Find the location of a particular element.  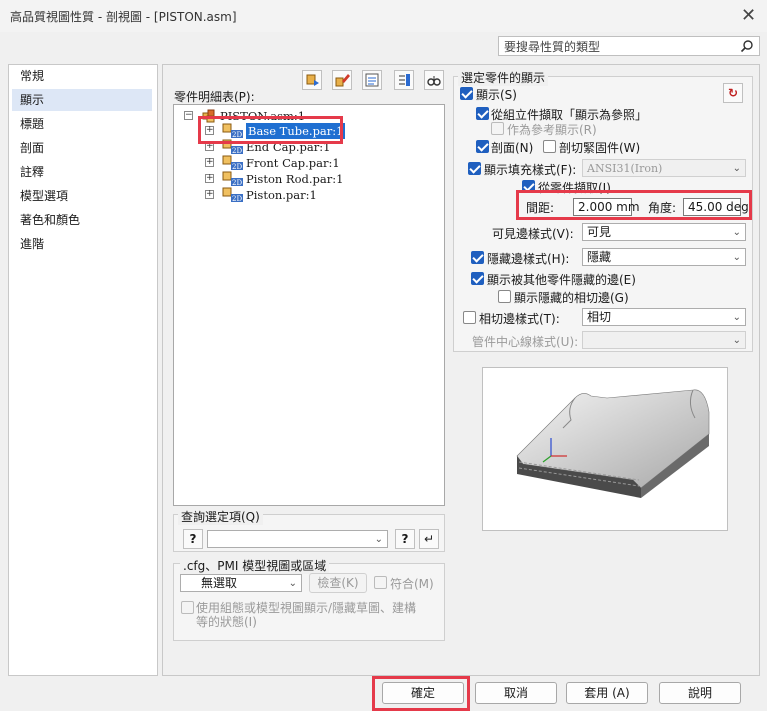

paint-icon is located at coordinates (342, 80).